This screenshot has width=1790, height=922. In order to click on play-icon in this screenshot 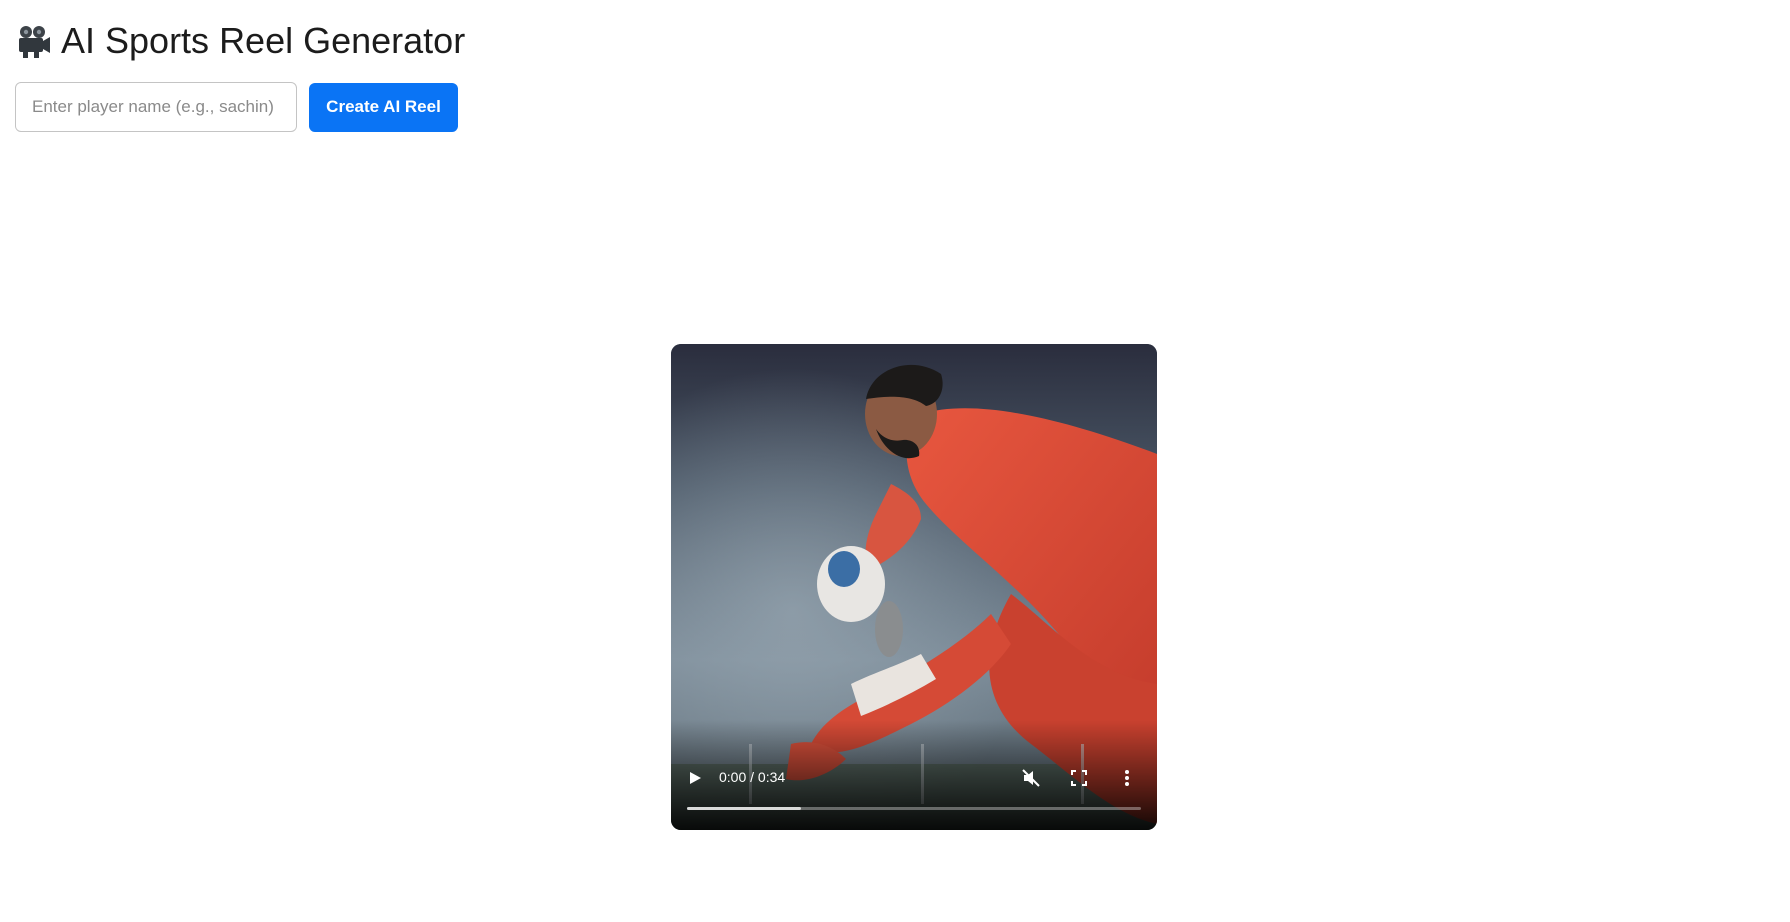, I will do `click(695, 778)`.